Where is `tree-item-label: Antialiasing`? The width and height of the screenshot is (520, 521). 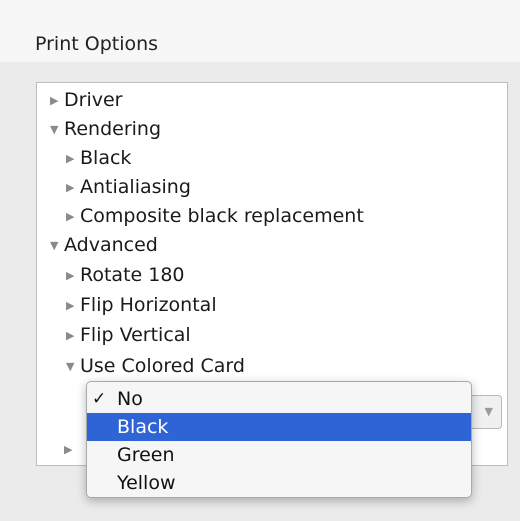
tree-item-label: Antialiasing is located at coordinates (135, 187).